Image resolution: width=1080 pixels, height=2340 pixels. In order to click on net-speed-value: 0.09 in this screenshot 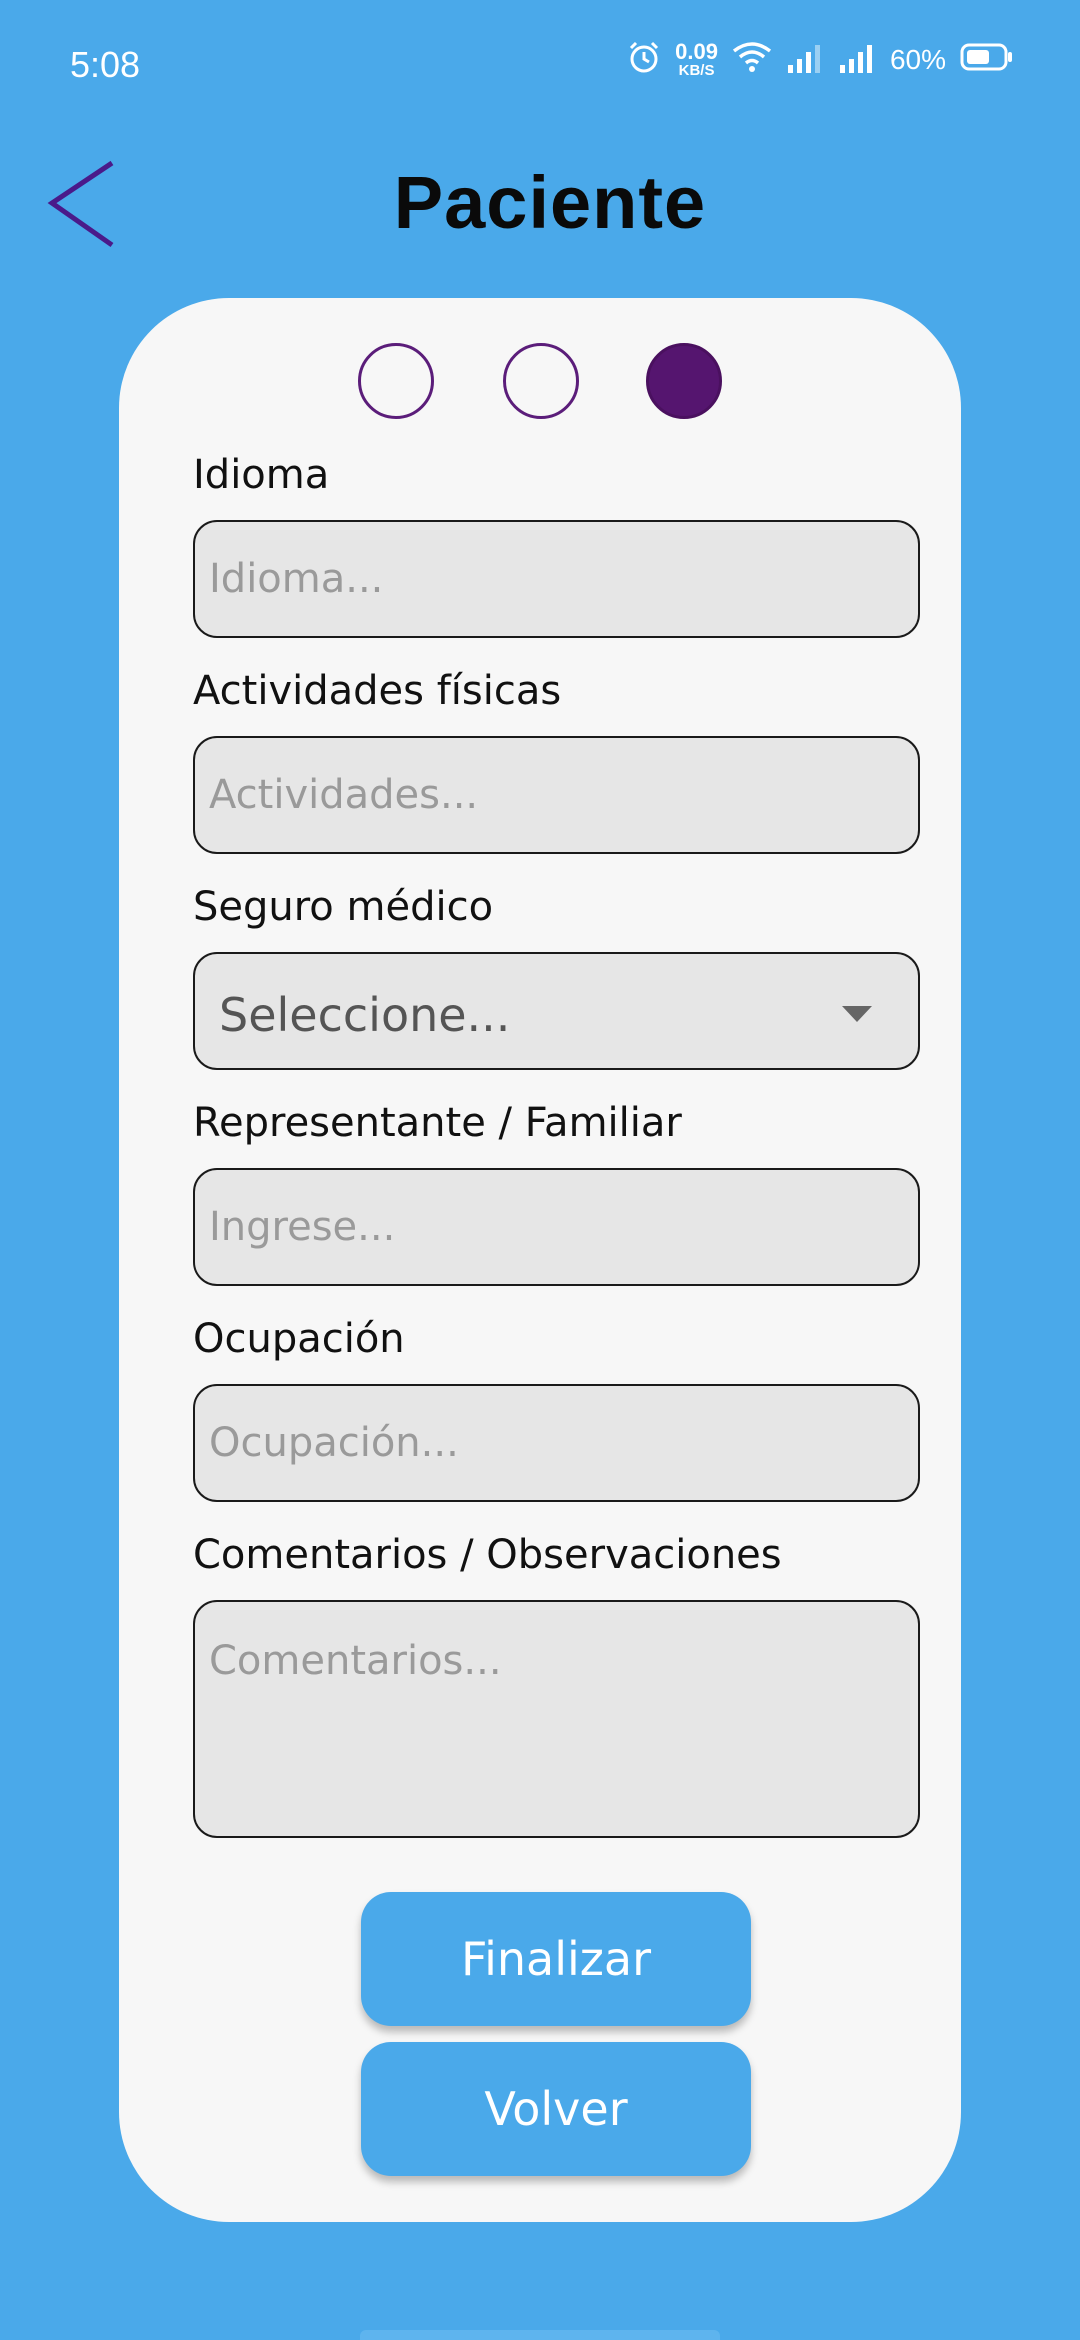, I will do `click(696, 51)`.